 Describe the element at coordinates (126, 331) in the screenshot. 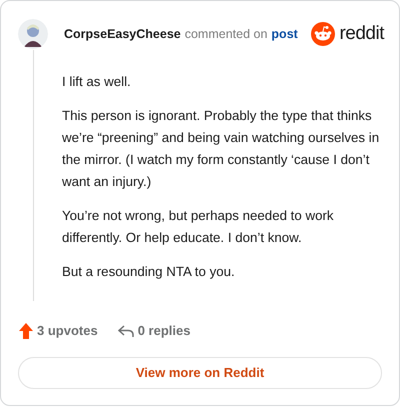

I see `reply-icon` at that location.